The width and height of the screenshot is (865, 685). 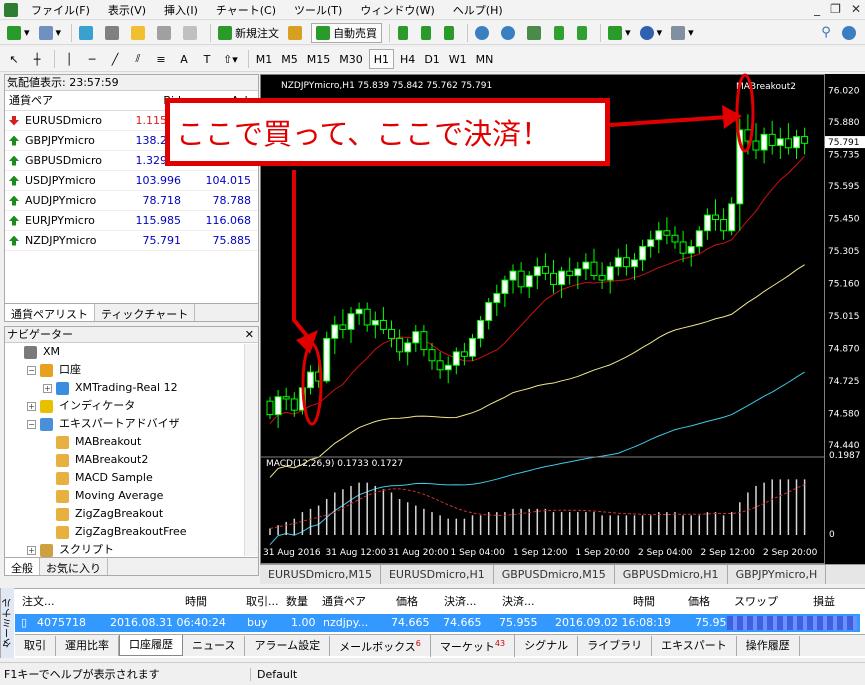 I want to click on tab-symbols: 通貨ペアリスト, so click(x=50, y=312).